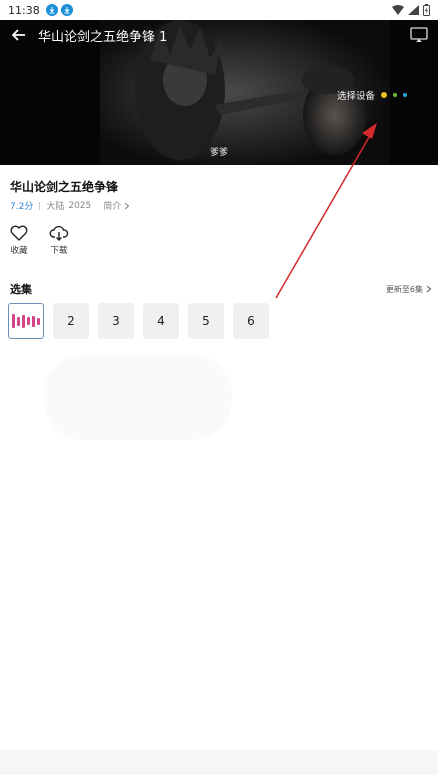 The width and height of the screenshot is (438, 775). I want to click on episodes-update-link: 更新至6集, so click(409, 289).